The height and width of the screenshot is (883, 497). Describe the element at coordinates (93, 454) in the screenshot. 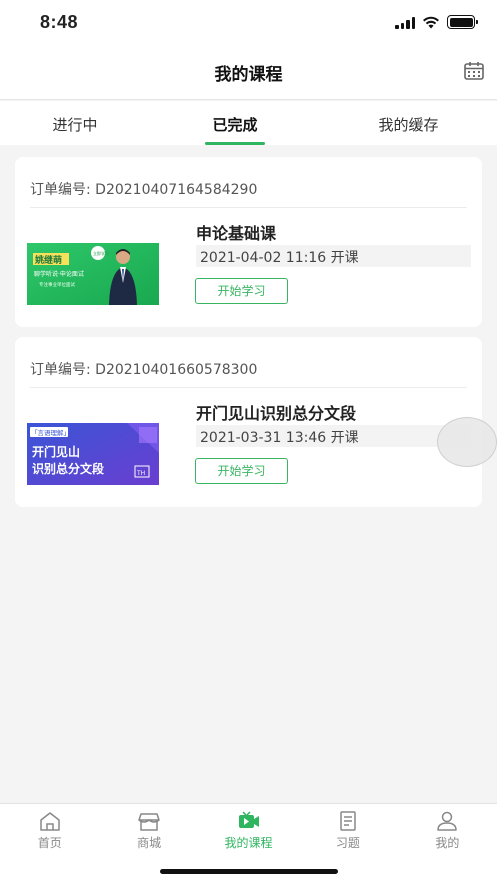

I see `course-thumbnail: 「言语理解」 开门见山 识别总分文段 TH` at that location.